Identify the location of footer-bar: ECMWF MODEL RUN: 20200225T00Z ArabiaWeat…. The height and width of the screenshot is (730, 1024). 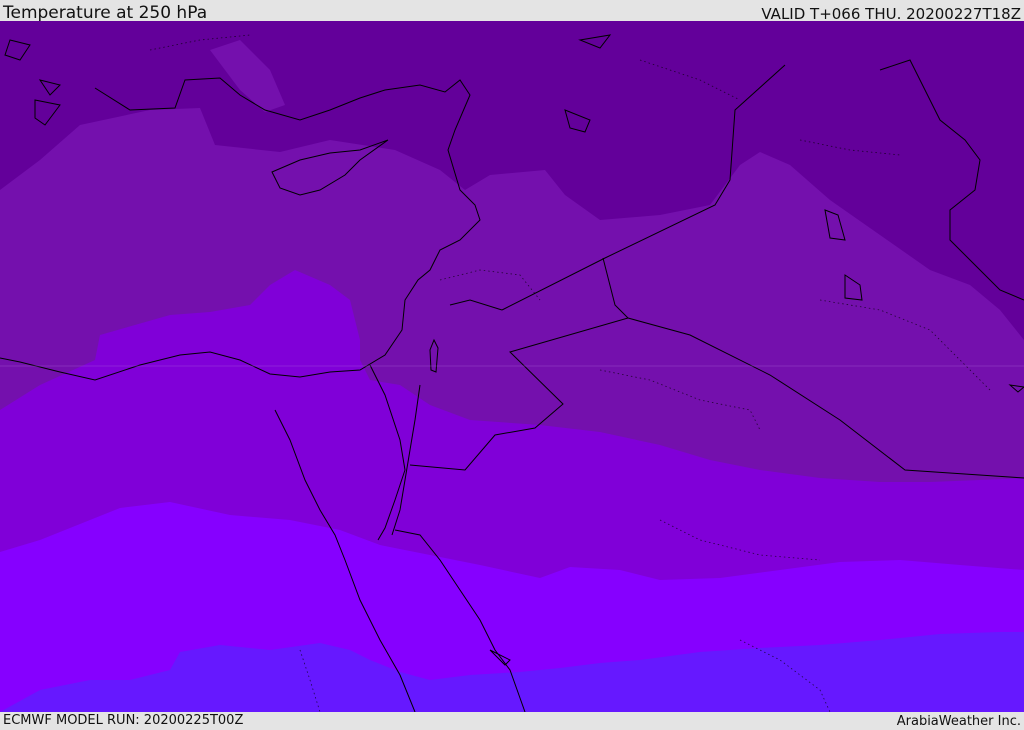
(512, 720).